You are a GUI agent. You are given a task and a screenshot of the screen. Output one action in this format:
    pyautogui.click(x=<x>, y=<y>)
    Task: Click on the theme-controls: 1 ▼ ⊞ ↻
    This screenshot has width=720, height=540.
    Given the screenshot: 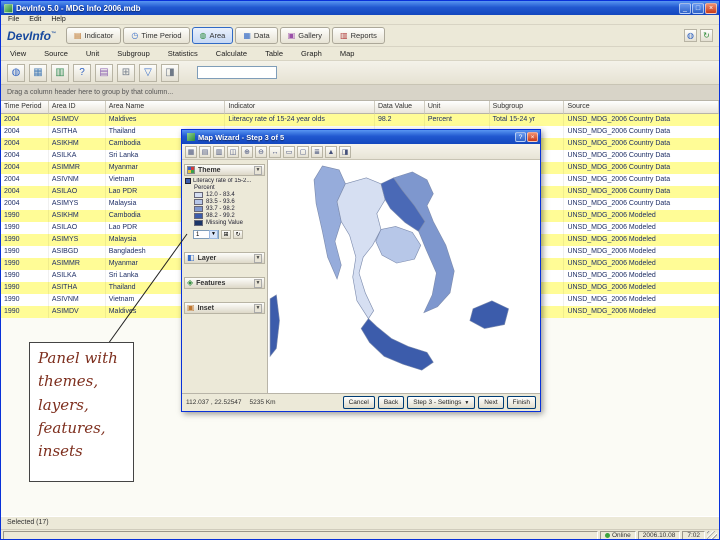 What is the action you would take?
    pyautogui.click(x=229, y=234)
    